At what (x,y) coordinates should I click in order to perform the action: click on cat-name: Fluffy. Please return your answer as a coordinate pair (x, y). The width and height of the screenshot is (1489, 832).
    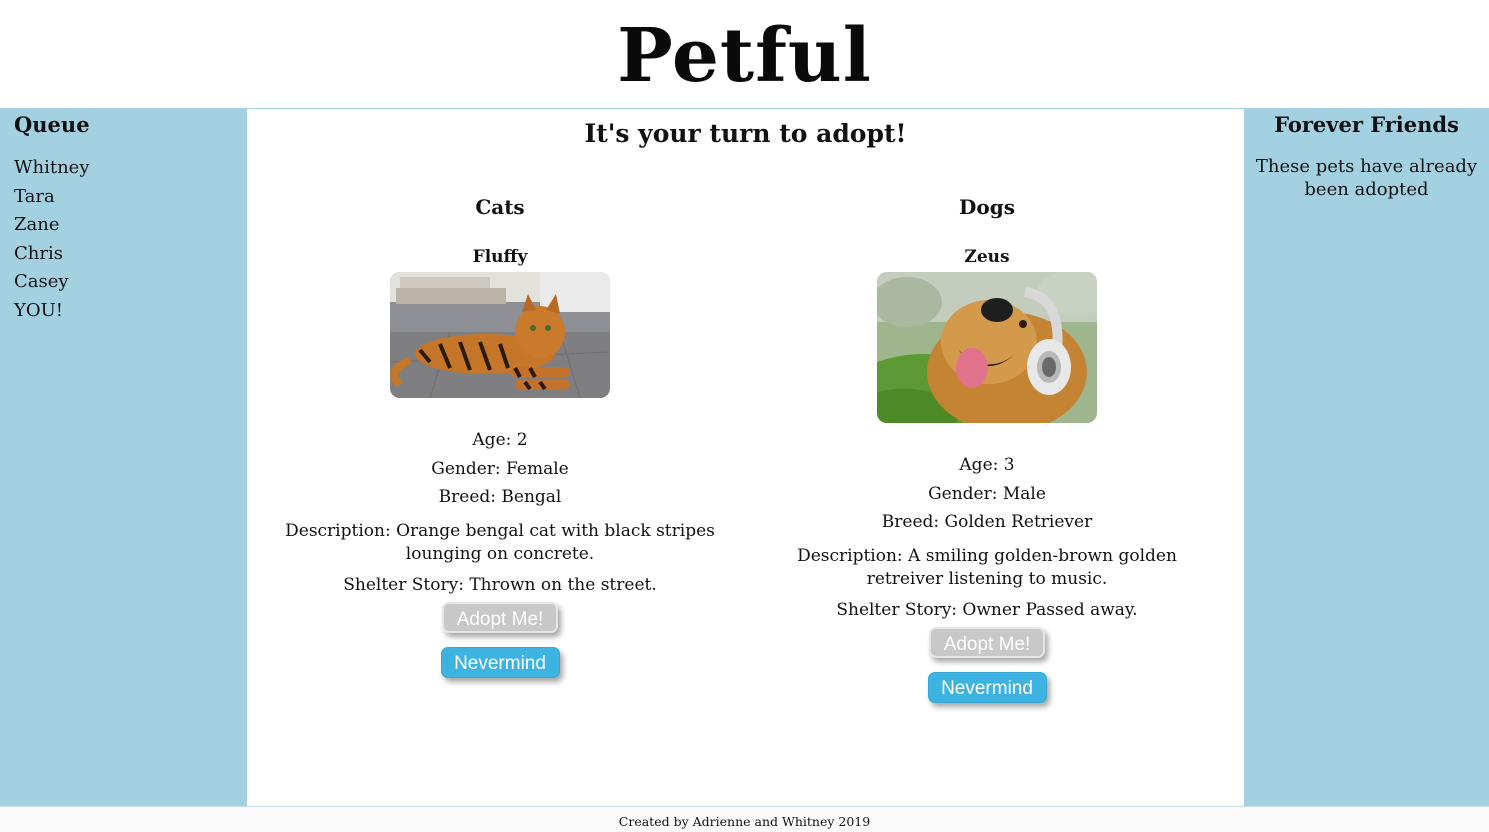
    Looking at the image, I should click on (500, 257).